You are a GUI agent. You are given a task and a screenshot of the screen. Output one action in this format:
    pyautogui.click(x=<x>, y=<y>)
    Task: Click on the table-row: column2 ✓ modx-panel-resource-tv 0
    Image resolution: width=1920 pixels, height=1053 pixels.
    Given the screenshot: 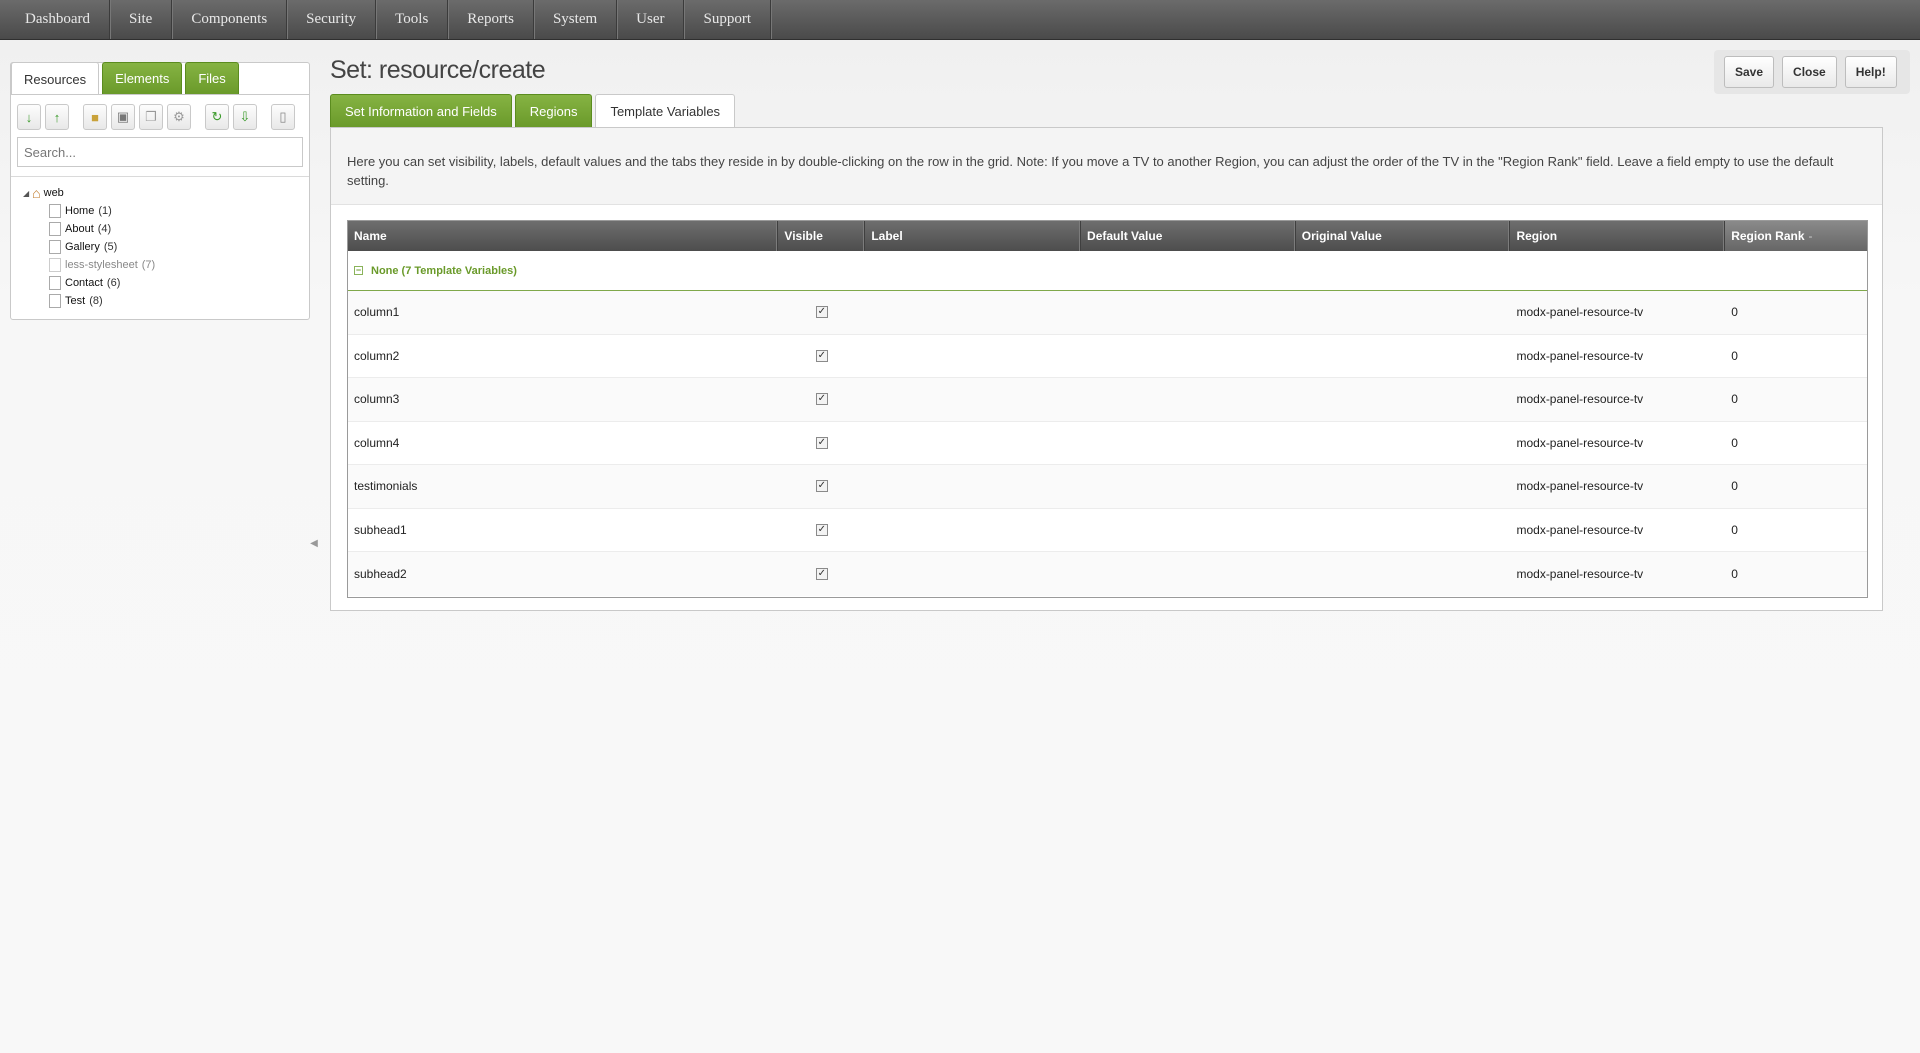 What is the action you would take?
    pyautogui.click(x=1107, y=356)
    